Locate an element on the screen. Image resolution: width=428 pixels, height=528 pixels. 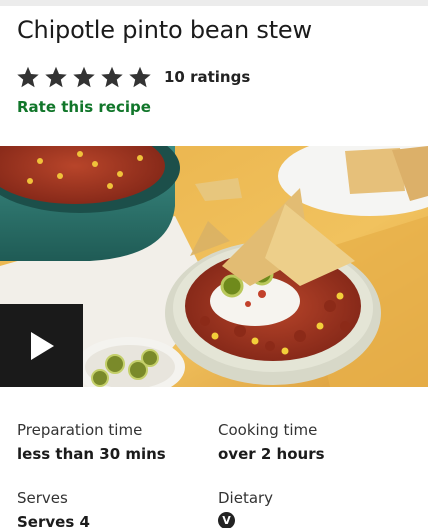
star-rating is located at coordinates (84, 77).